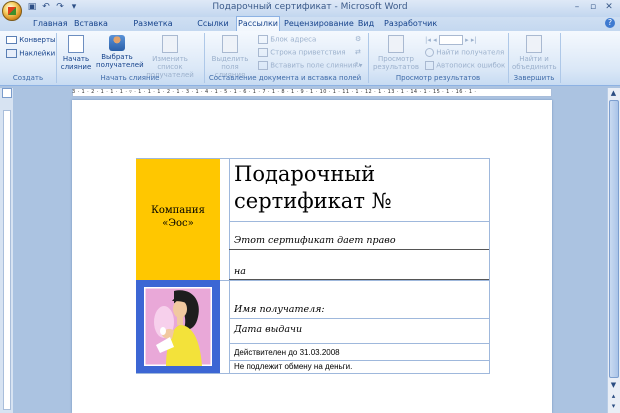  I want to click on select-recipients-button: Выбрать получателей, so click(120, 52).